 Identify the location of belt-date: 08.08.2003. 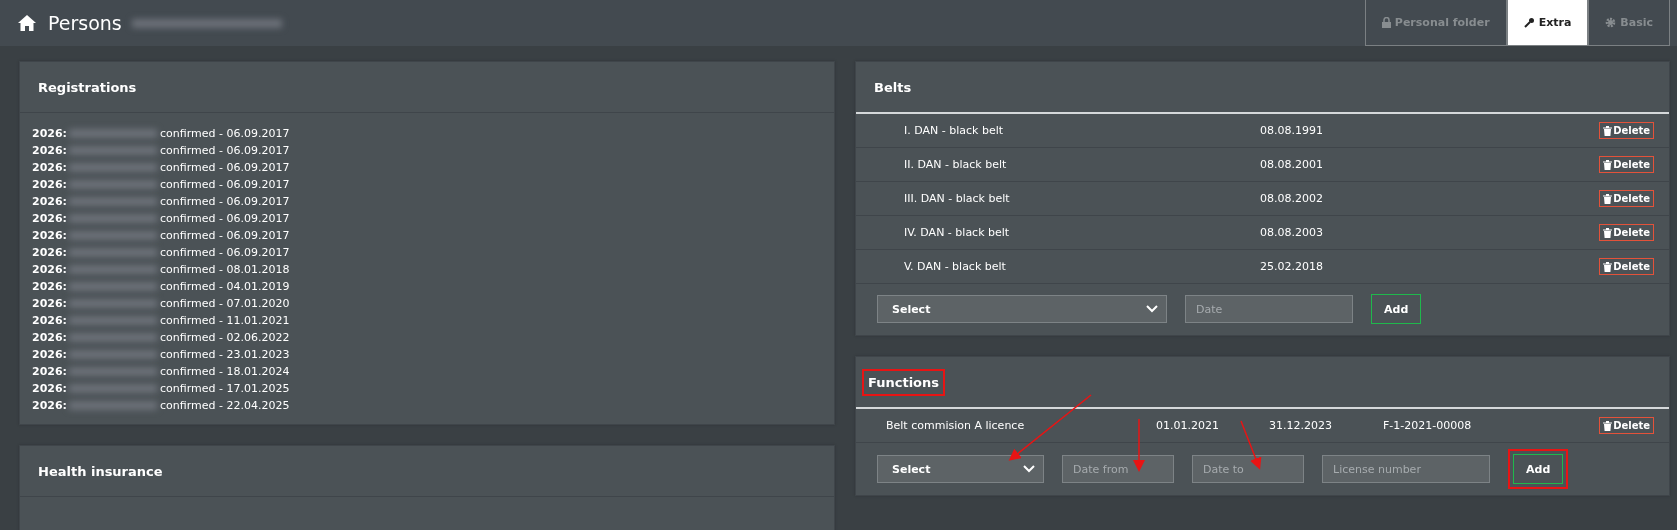
(1291, 232).